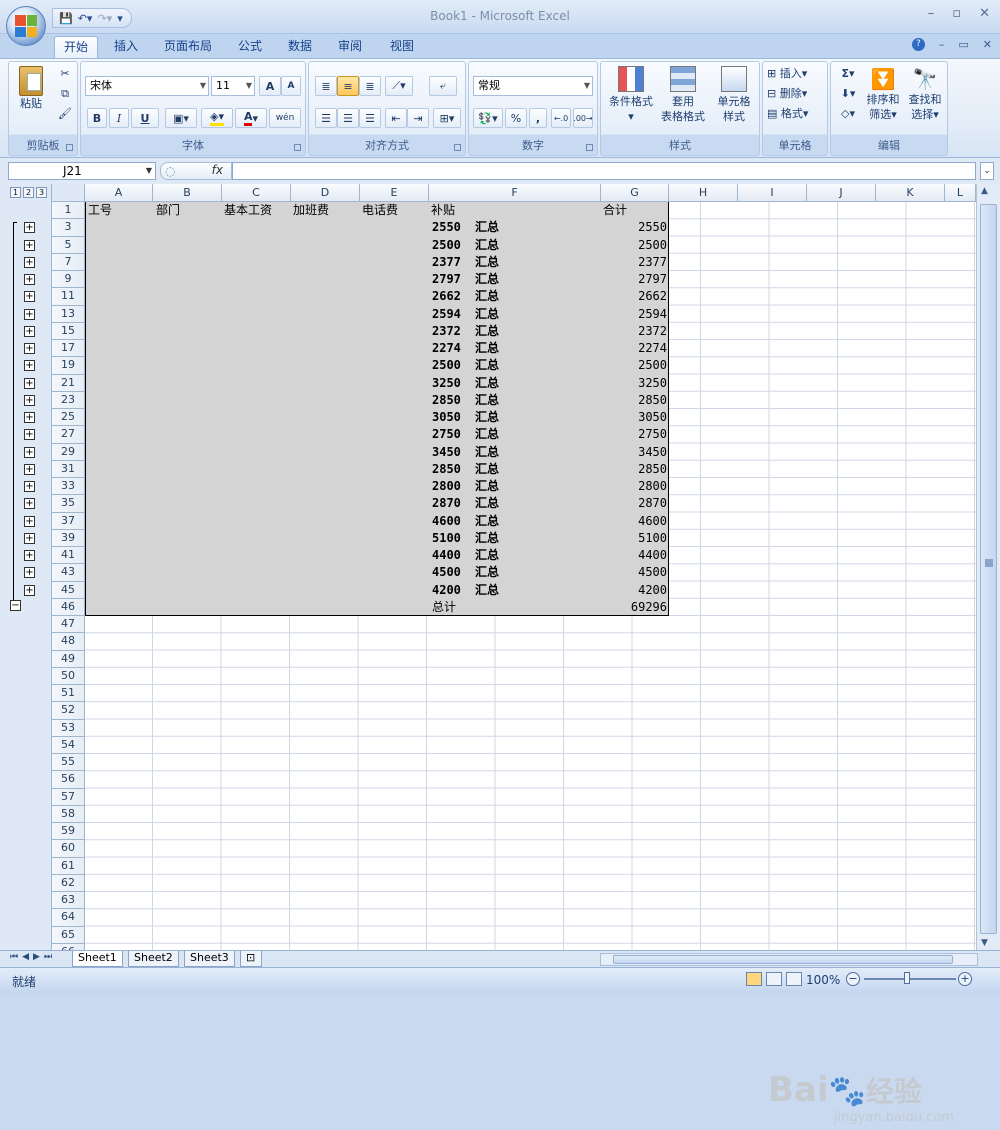 The image size is (1000, 1130). Describe the element at coordinates (68, 331) in the screenshot. I see `row-header: 15` at that location.